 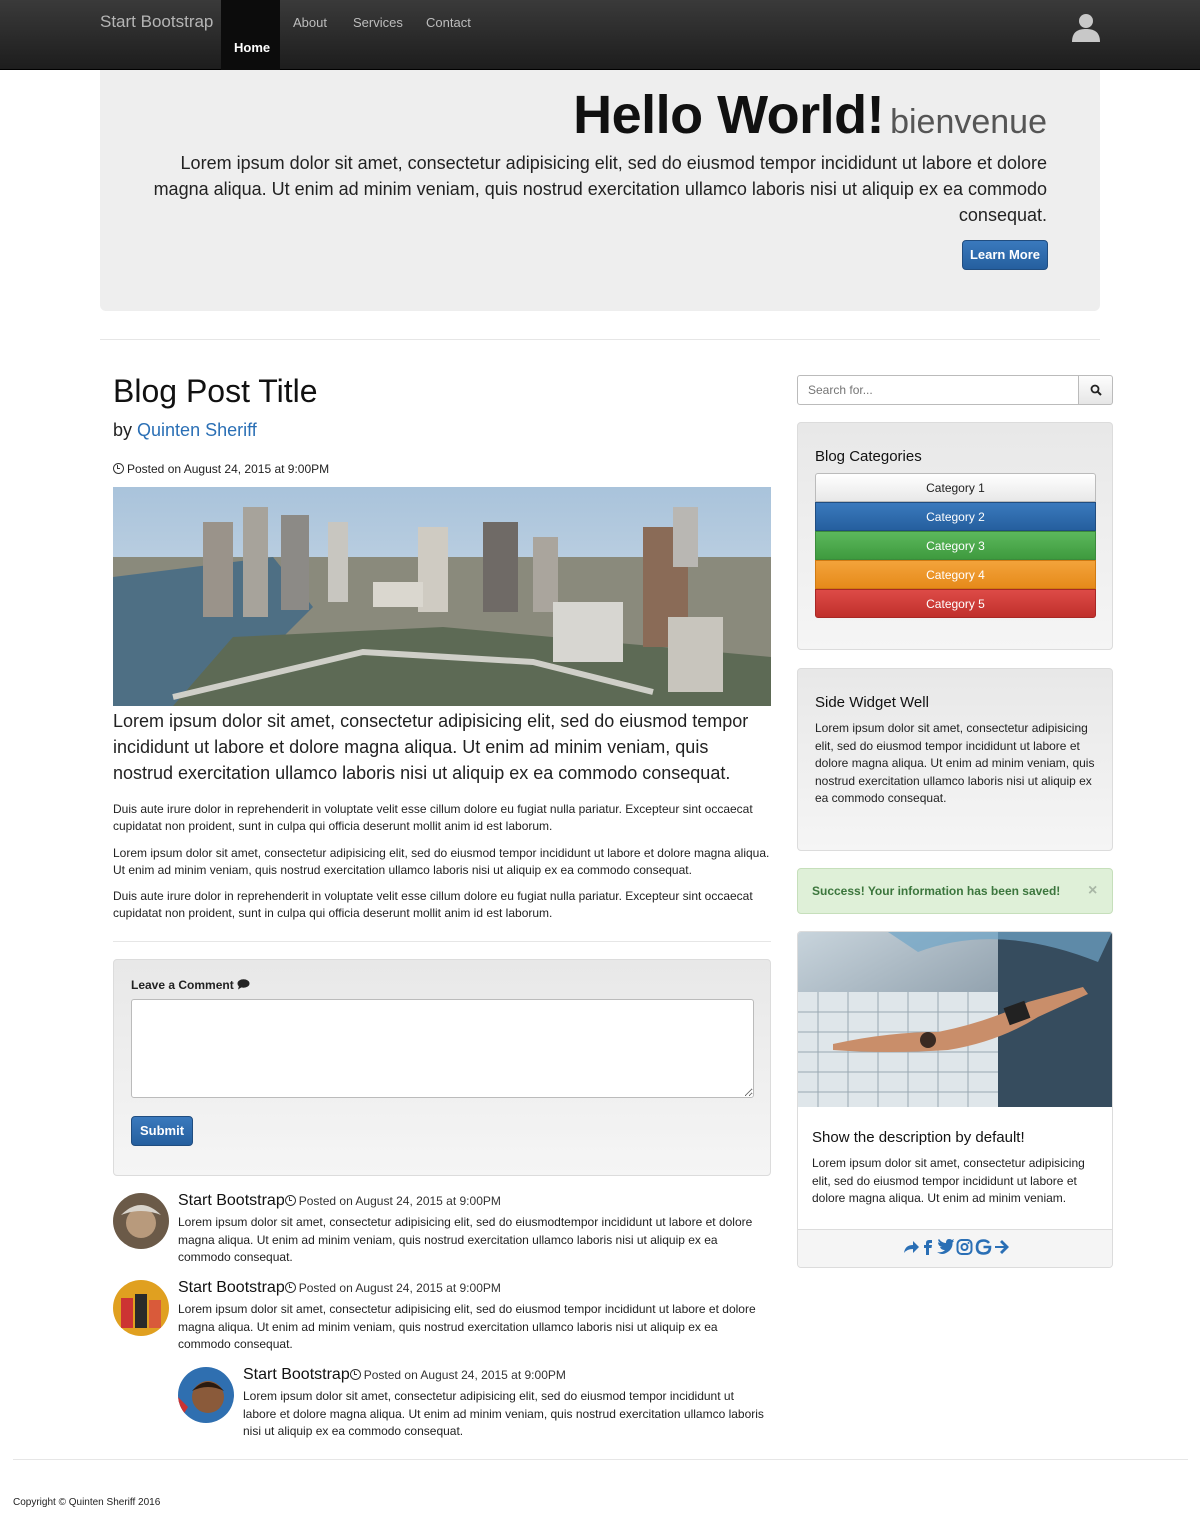 I want to click on comment-icon, so click(x=243, y=984).